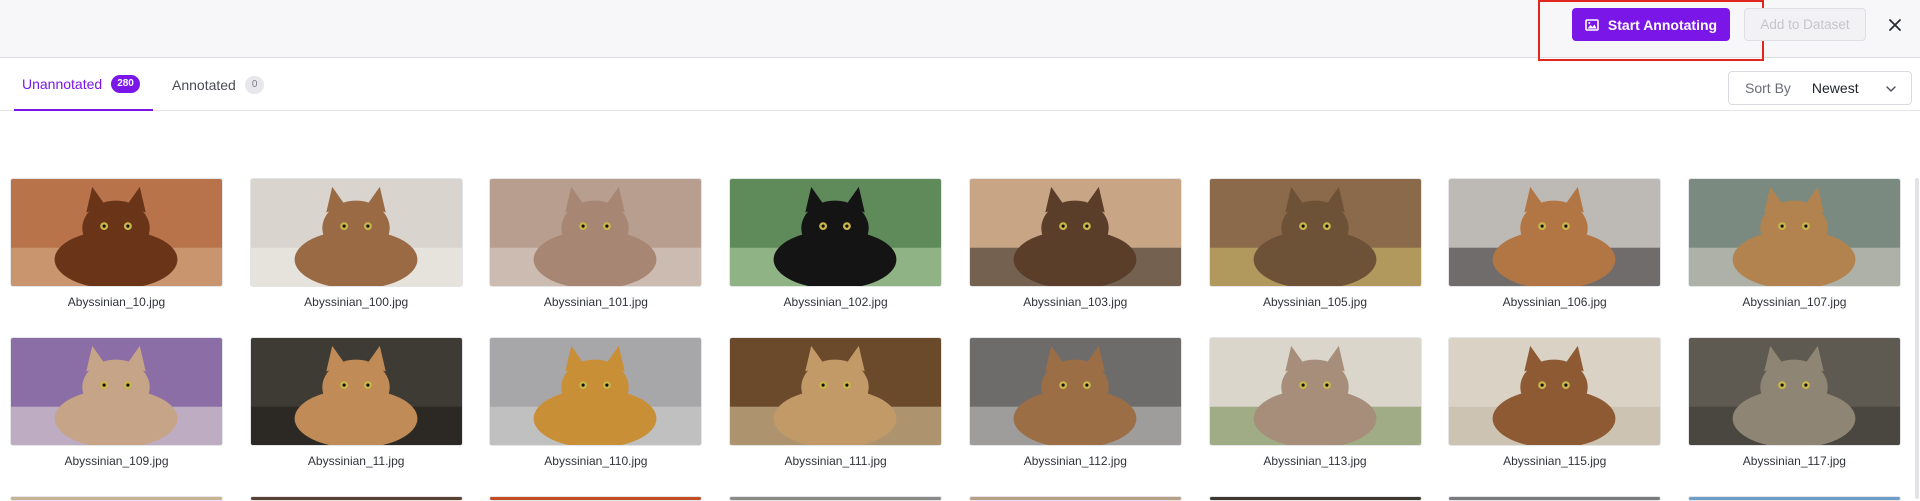 This screenshot has height=501, width=1920. I want to click on sort-value: Newest, so click(1835, 88).